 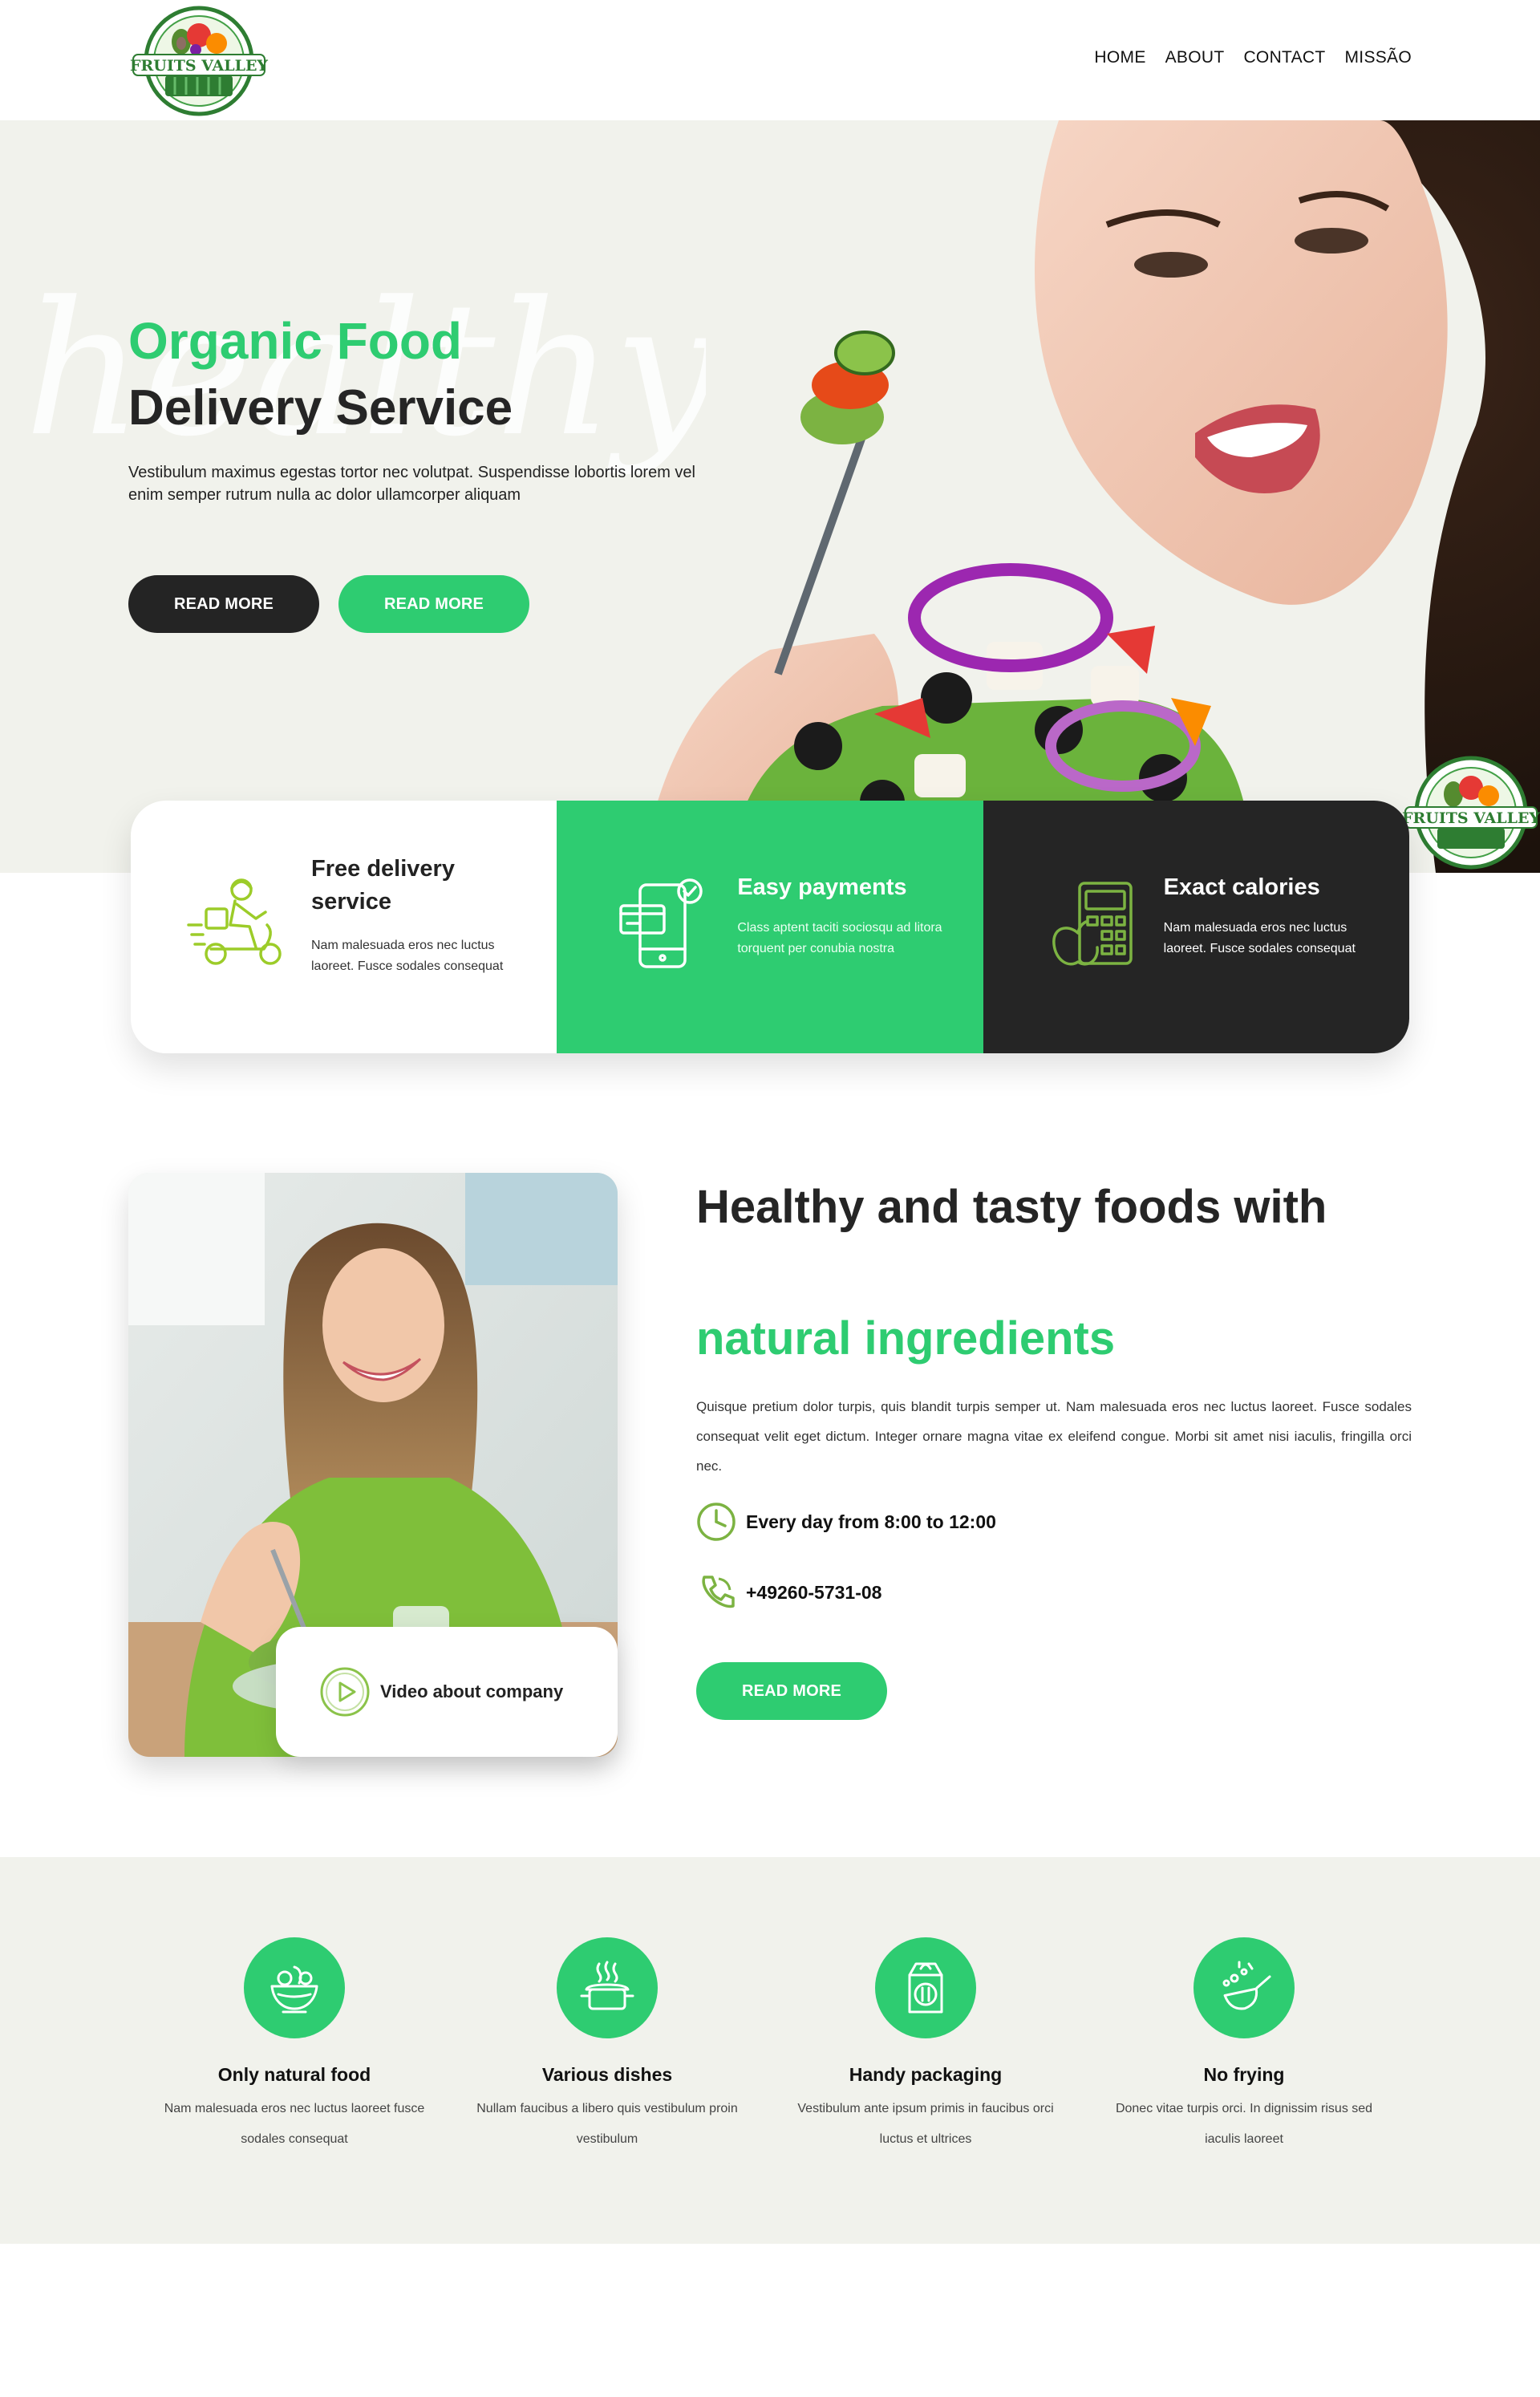 What do you see at coordinates (345, 1692) in the screenshot?
I see `play-icon` at bounding box center [345, 1692].